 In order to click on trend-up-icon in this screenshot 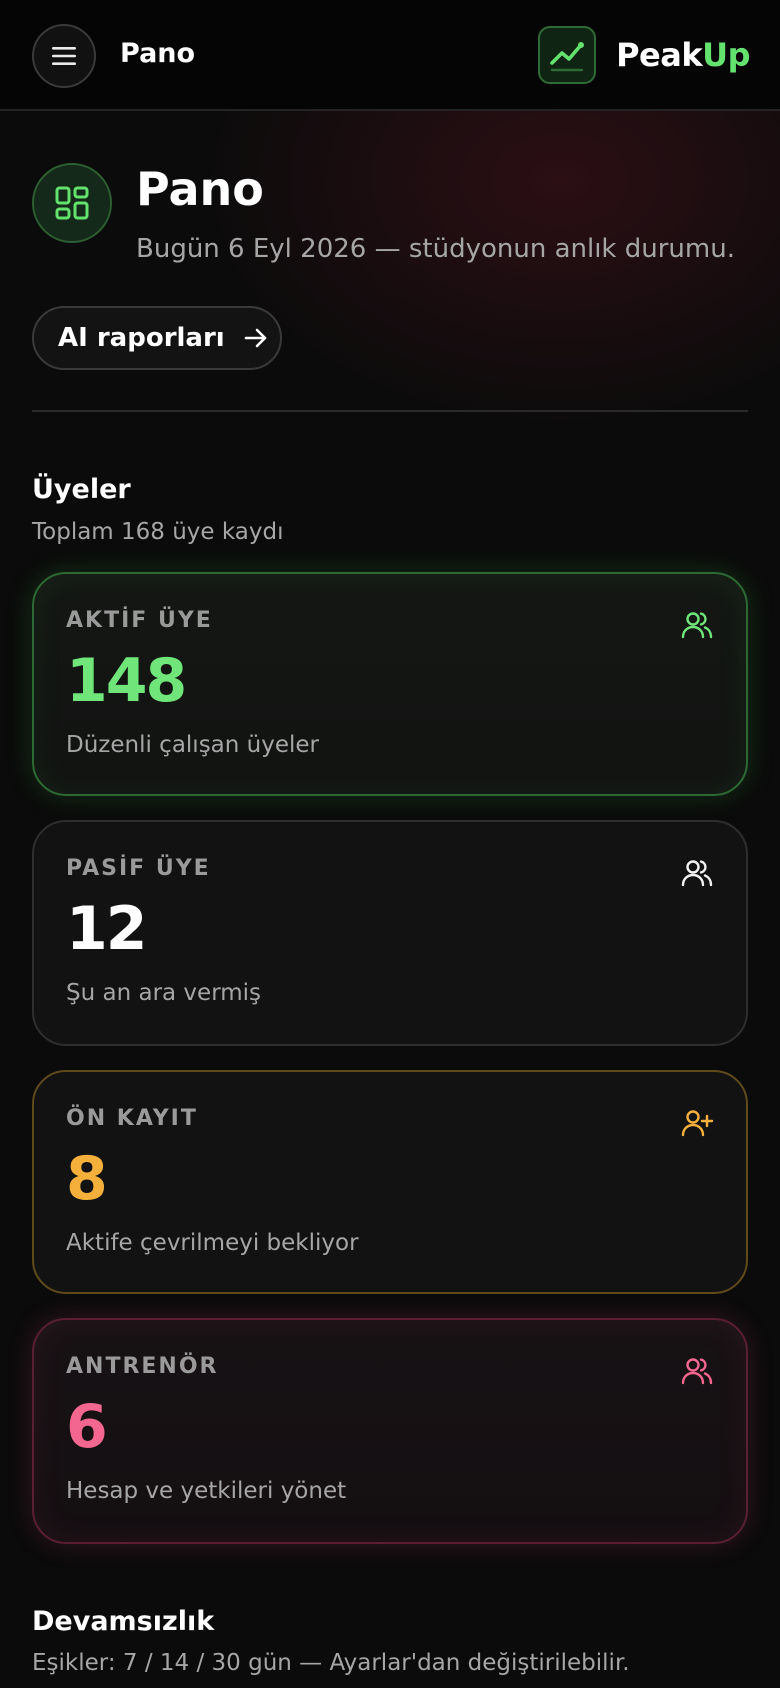, I will do `click(567, 57)`.